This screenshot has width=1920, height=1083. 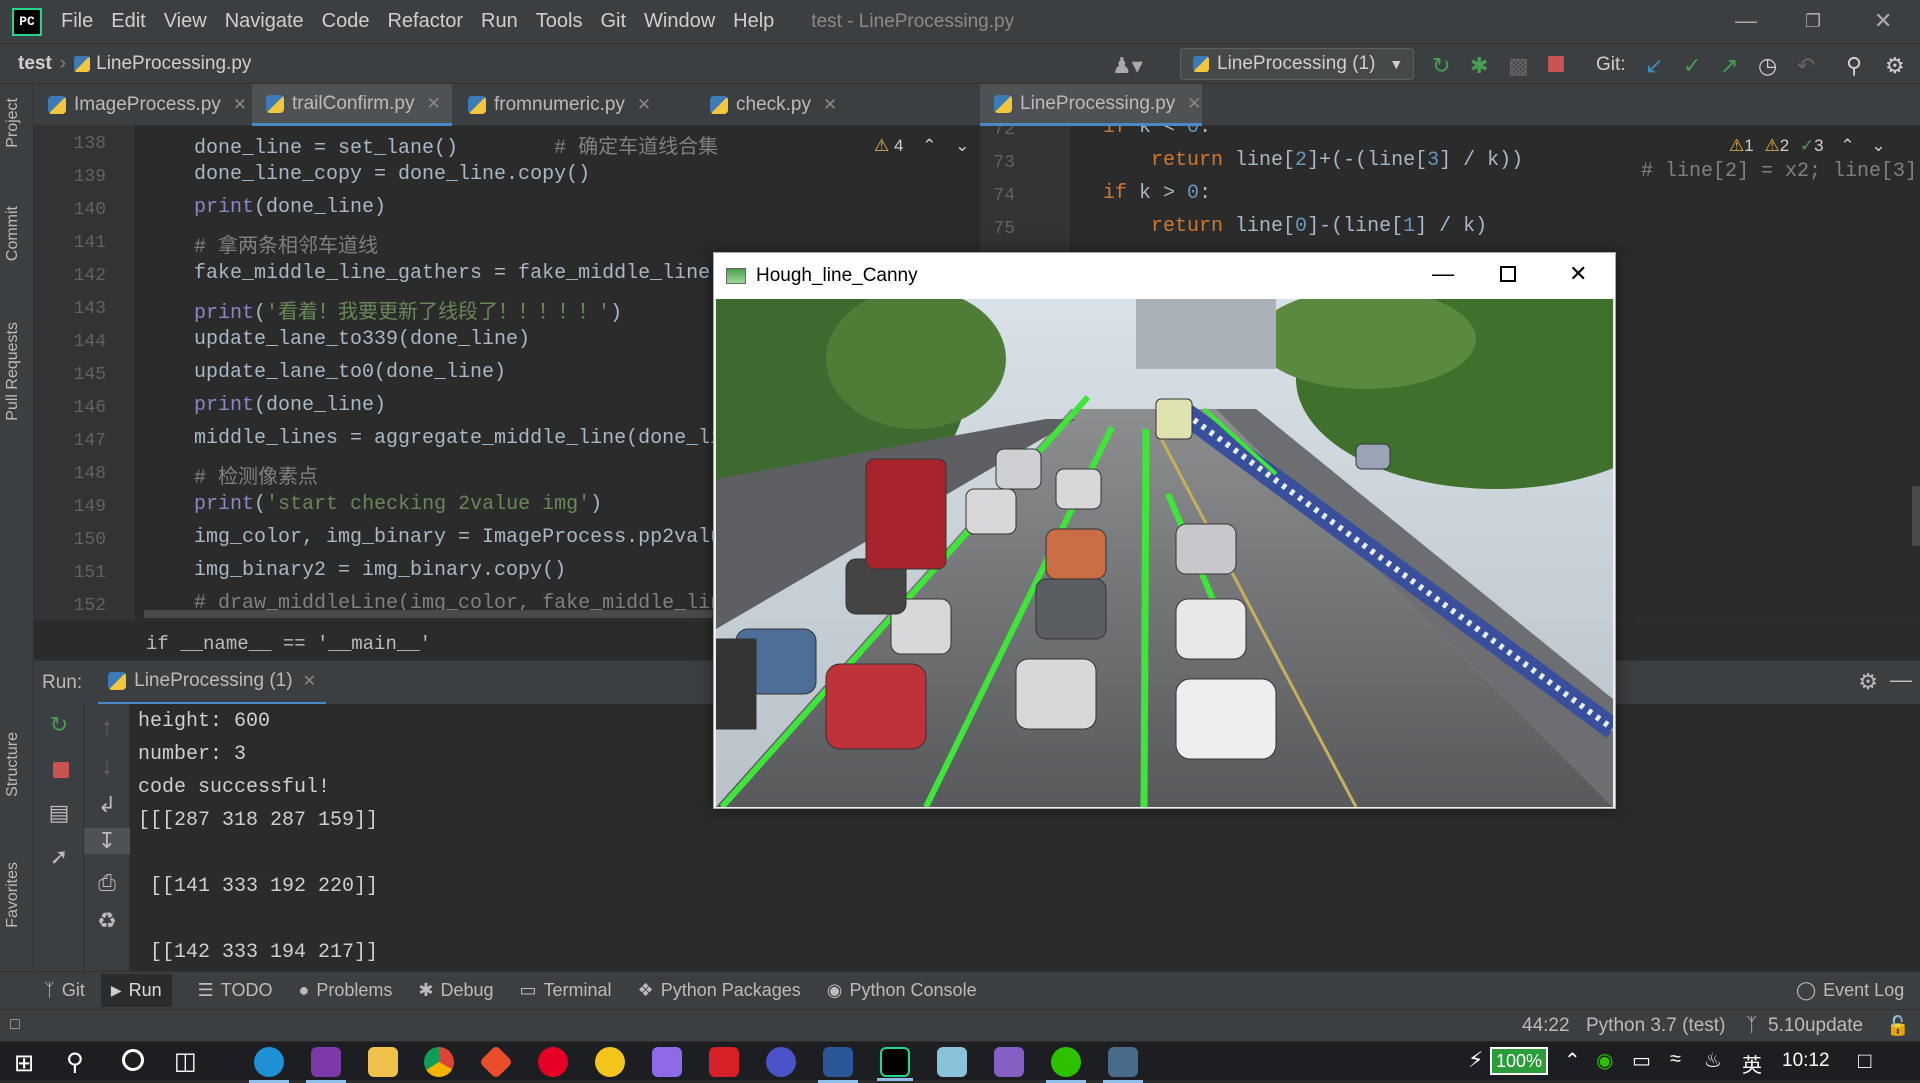 I want to click on git-push-icon: ↗, so click(x=1729, y=66).